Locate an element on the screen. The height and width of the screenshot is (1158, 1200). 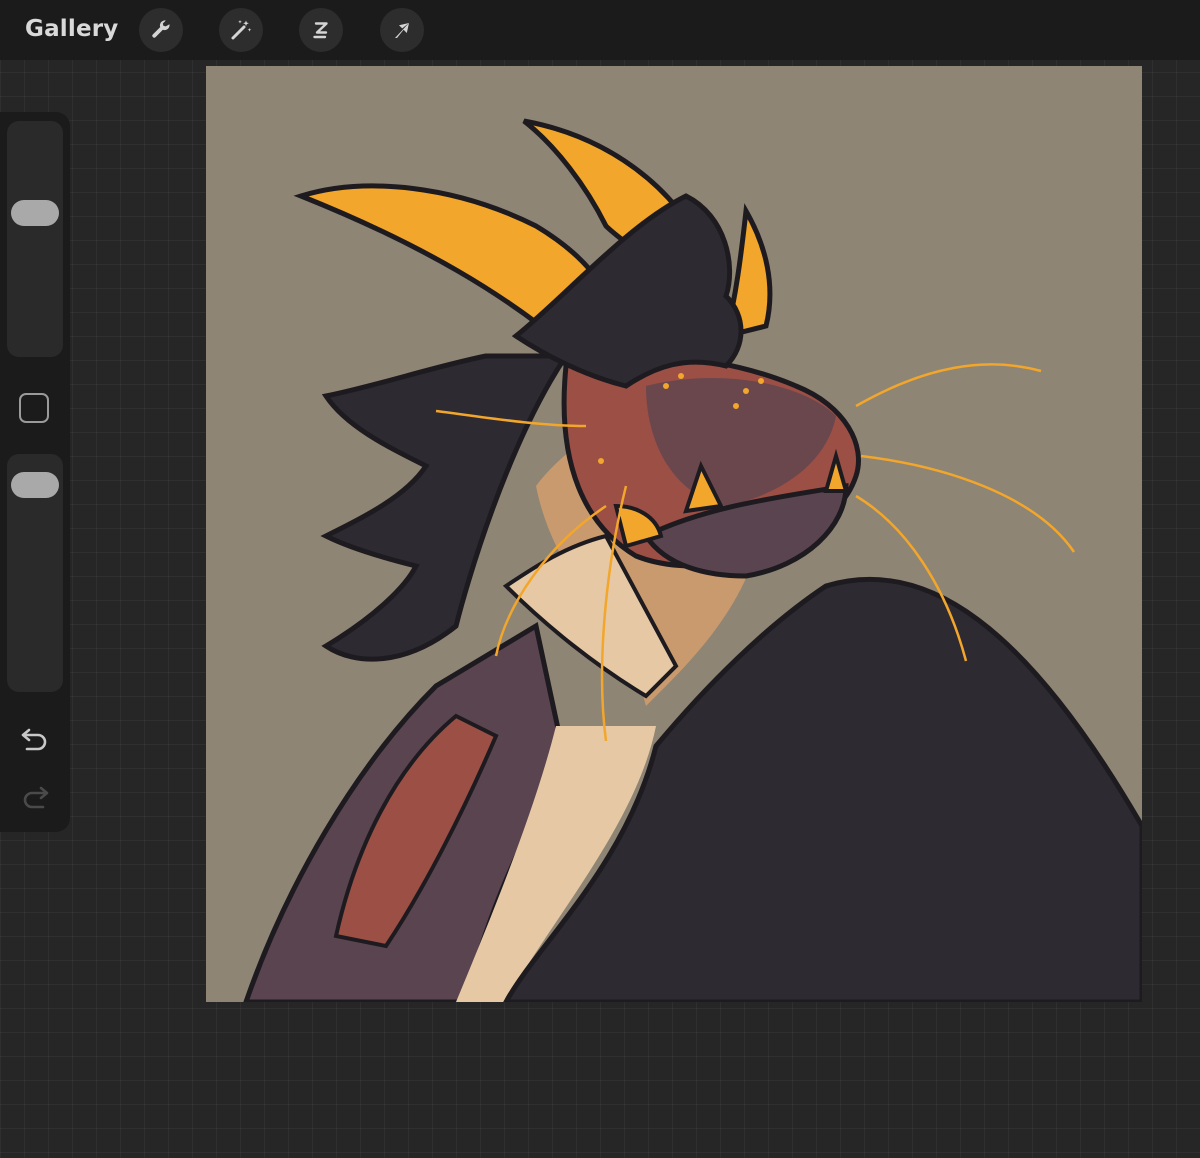
undo-button is located at coordinates (35, 738).